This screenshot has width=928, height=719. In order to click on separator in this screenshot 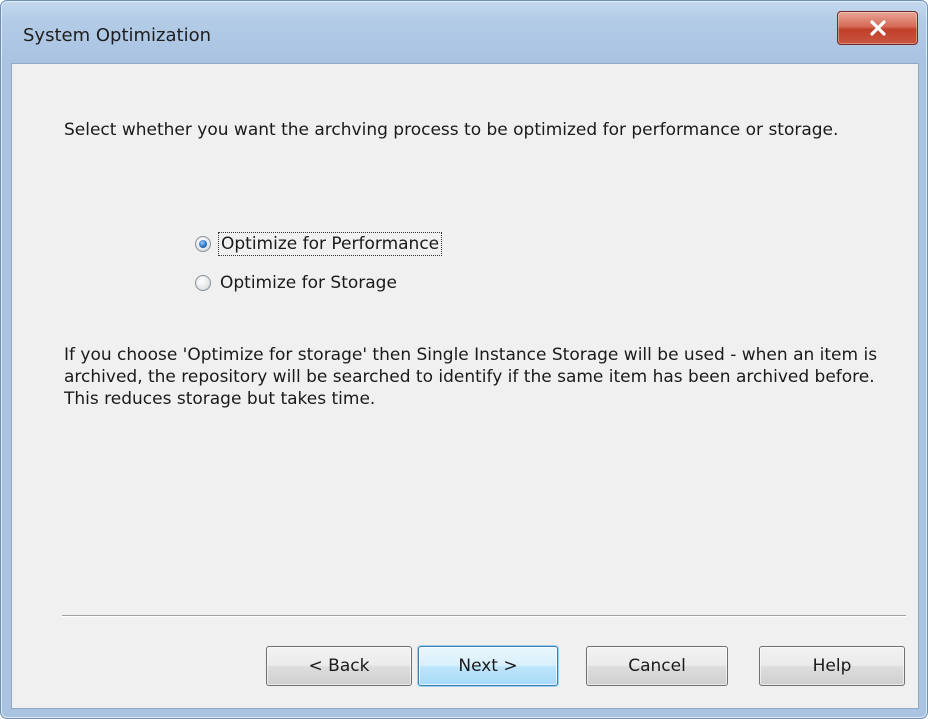, I will do `click(484, 616)`.